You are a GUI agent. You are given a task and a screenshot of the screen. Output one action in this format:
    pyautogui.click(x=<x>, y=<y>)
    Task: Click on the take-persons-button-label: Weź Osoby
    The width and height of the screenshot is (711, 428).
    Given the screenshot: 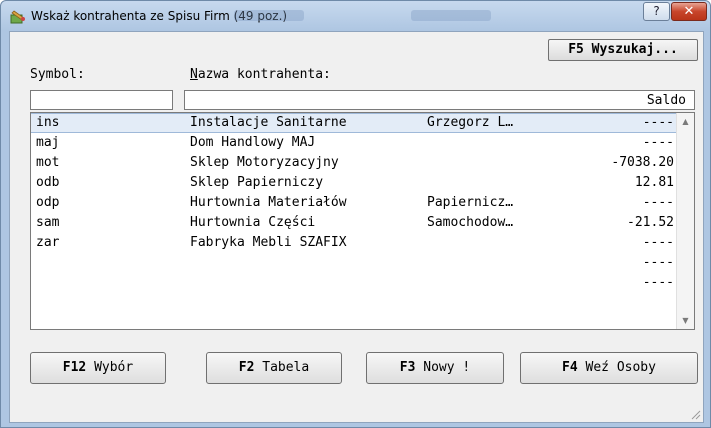 What is the action you would take?
    pyautogui.click(x=620, y=367)
    